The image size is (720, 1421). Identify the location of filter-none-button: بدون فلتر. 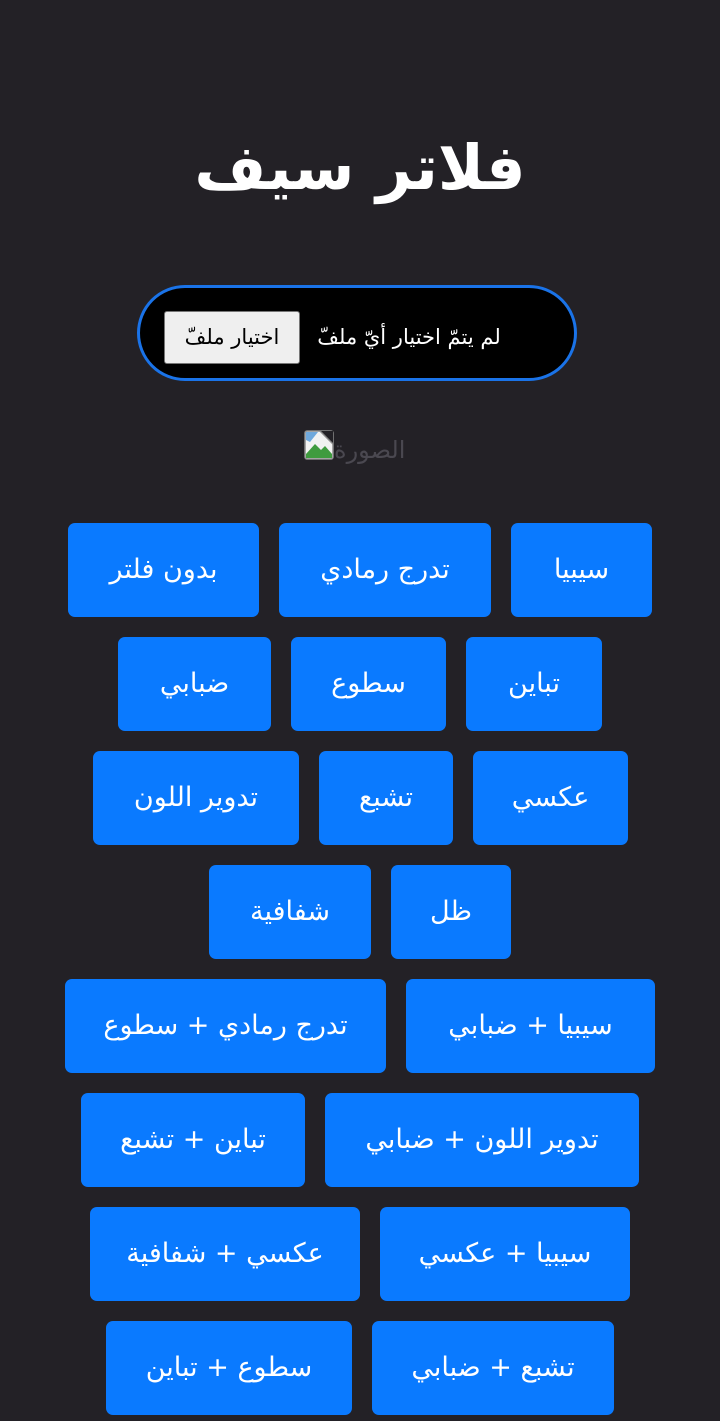
(163, 570).